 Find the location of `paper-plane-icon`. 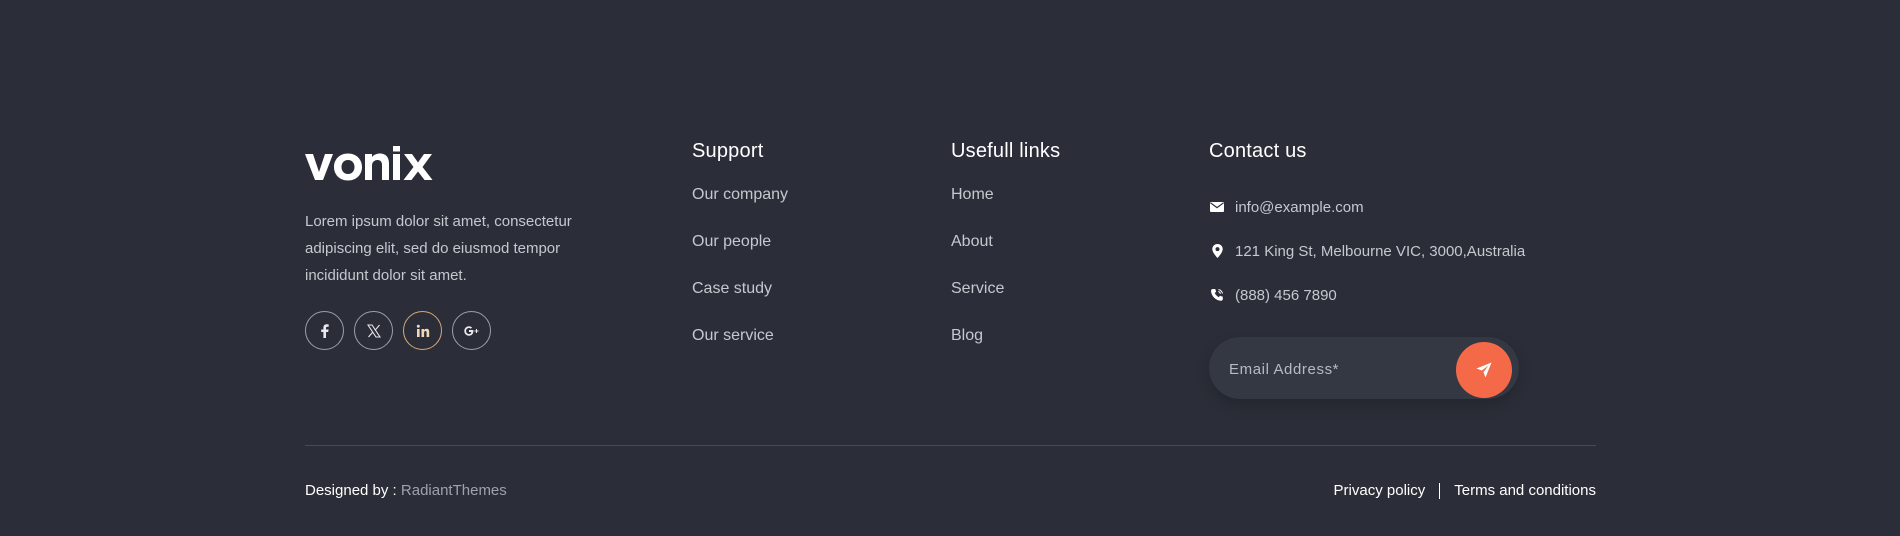

paper-plane-icon is located at coordinates (1484, 370).